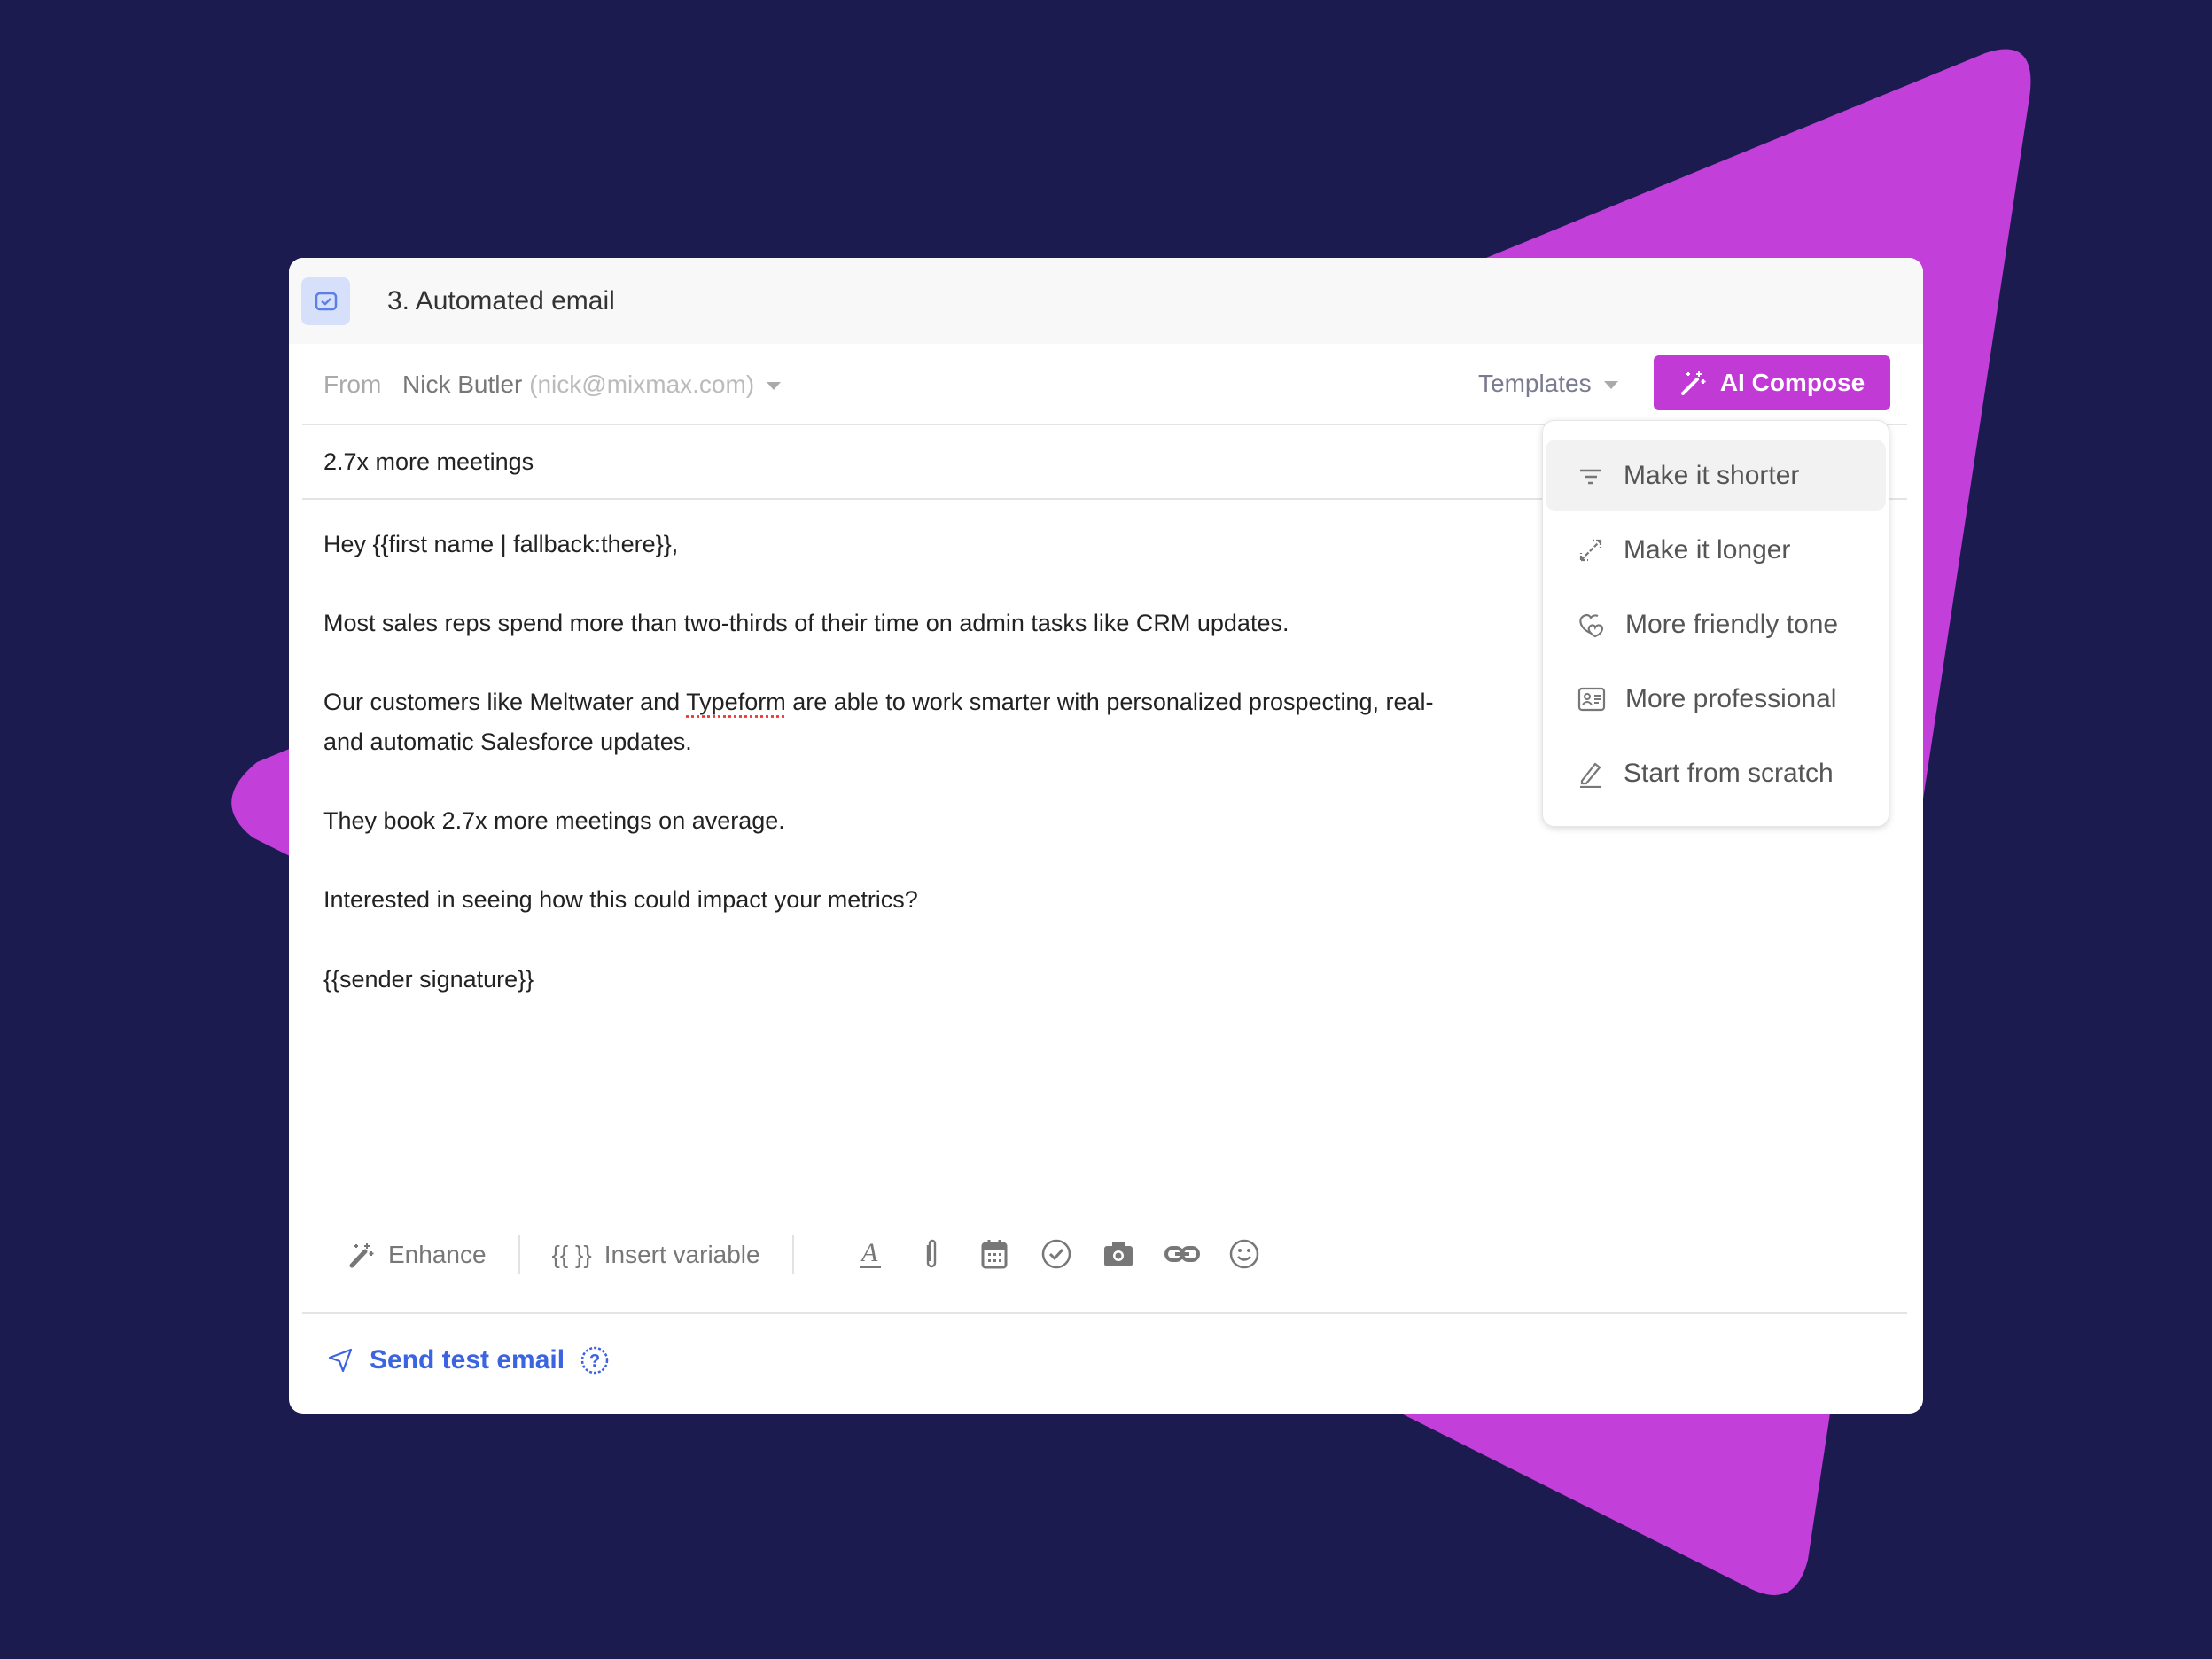  I want to click on help-icon: ?, so click(594, 1360).